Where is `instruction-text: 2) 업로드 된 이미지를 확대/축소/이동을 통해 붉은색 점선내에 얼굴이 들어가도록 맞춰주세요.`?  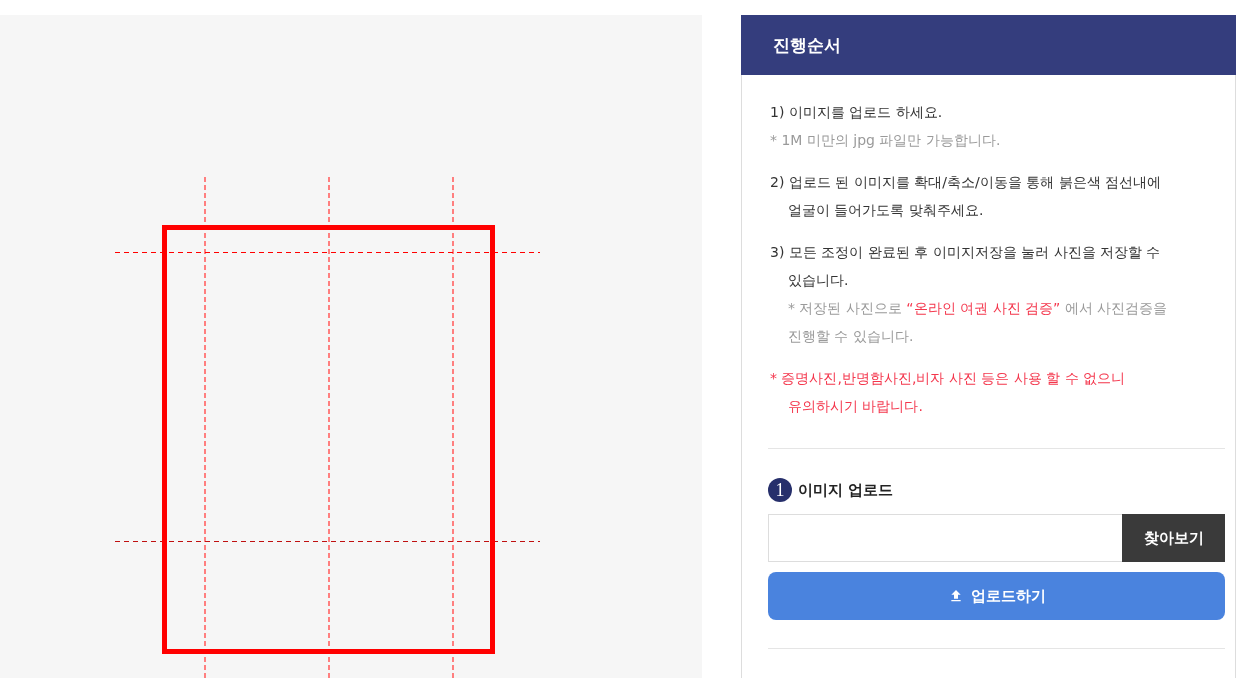
instruction-text: 2) 업로드 된 이미지를 확대/축소/이동을 통해 붉은색 점선내에 얼굴이 들어가도록 맞춰주세요. is located at coordinates (966, 196).